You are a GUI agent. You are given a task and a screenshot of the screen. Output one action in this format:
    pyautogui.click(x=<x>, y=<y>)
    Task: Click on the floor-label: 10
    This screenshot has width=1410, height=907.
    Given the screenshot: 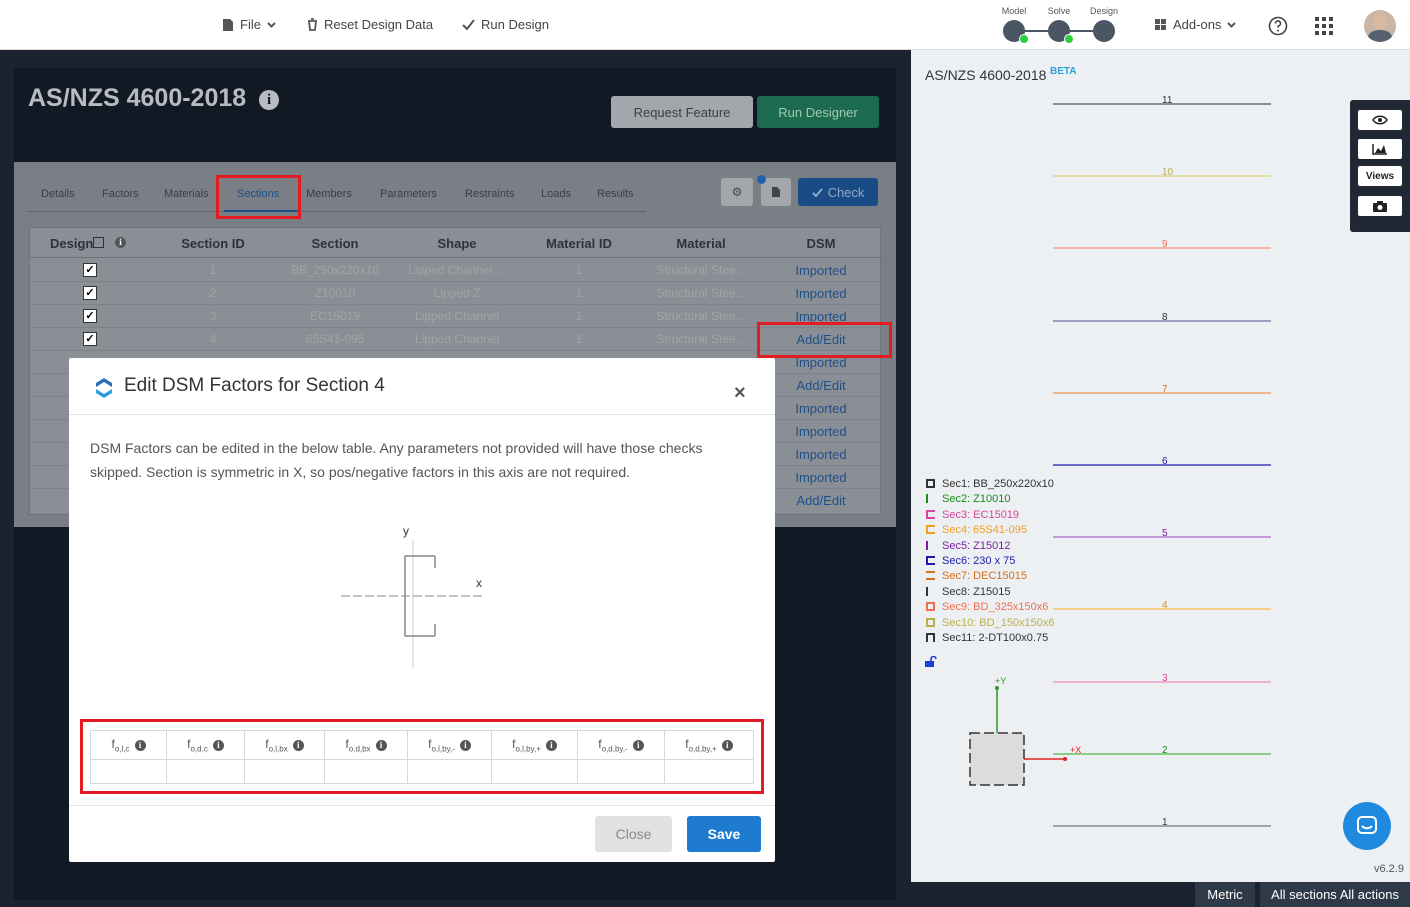 What is the action you would take?
    pyautogui.click(x=1168, y=172)
    